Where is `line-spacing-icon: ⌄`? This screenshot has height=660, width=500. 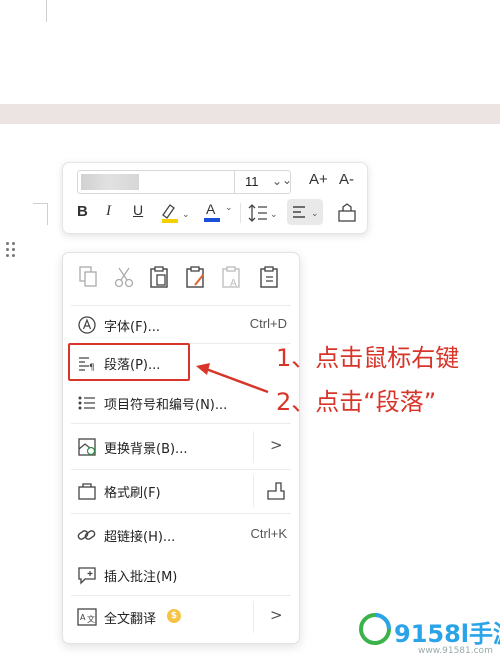
line-spacing-icon: ⌄ is located at coordinates (263, 213).